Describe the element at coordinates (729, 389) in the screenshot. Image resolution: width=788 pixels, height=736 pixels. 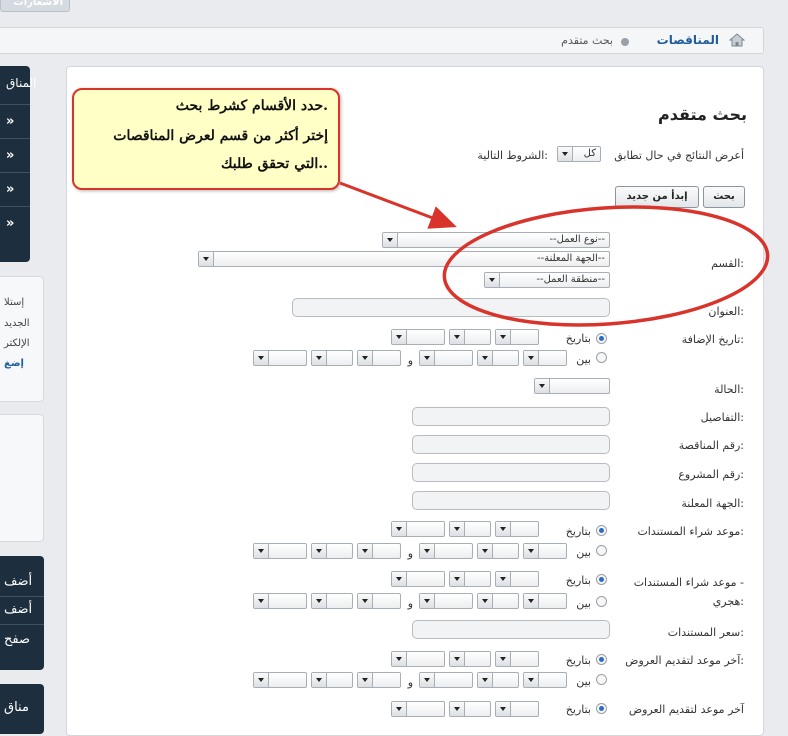
I see `status-label: الحالة:` at that location.